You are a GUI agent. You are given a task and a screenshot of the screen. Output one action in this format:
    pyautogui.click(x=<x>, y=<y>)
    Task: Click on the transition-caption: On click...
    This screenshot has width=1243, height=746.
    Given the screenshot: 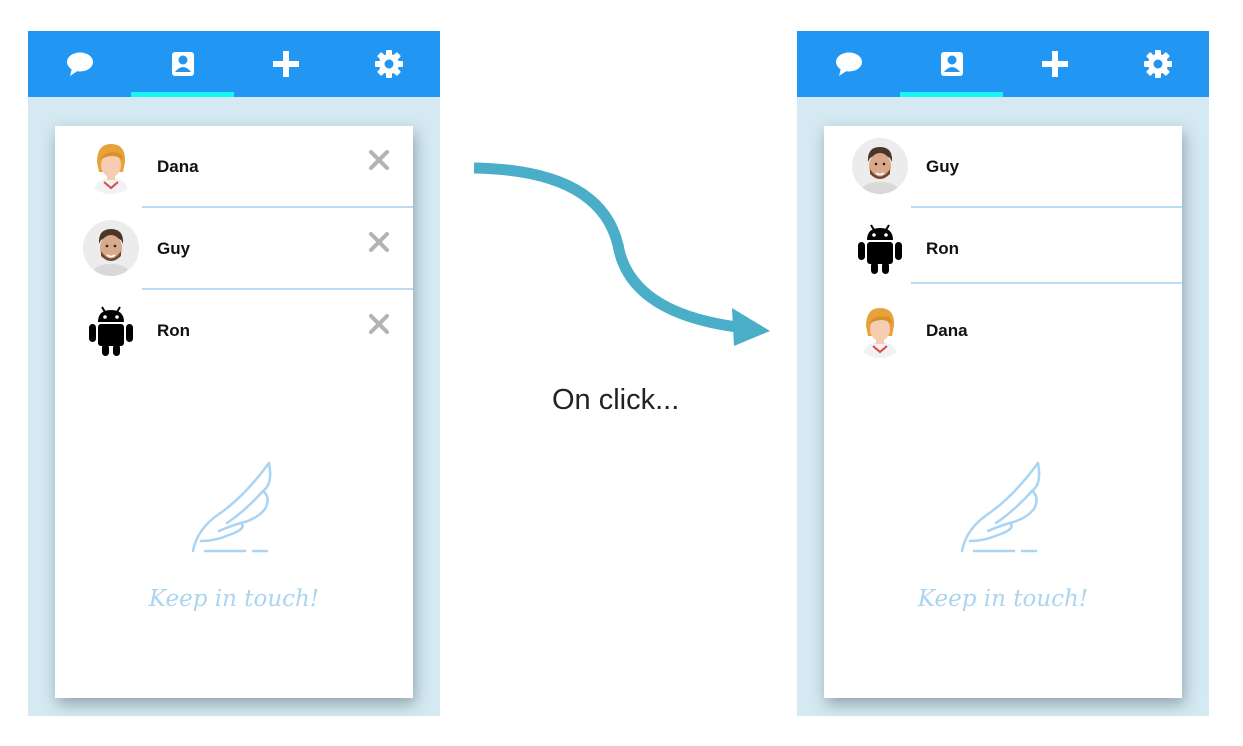 What is the action you would take?
    pyautogui.click(x=616, y=400)
    